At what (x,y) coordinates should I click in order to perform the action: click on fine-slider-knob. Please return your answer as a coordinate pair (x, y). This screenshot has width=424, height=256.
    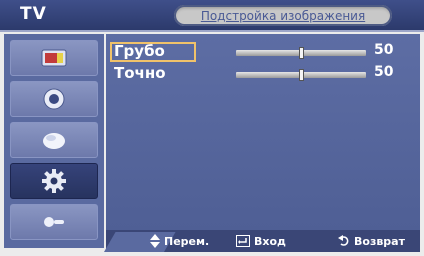
    Looking at the image, I should click on (301, 75).